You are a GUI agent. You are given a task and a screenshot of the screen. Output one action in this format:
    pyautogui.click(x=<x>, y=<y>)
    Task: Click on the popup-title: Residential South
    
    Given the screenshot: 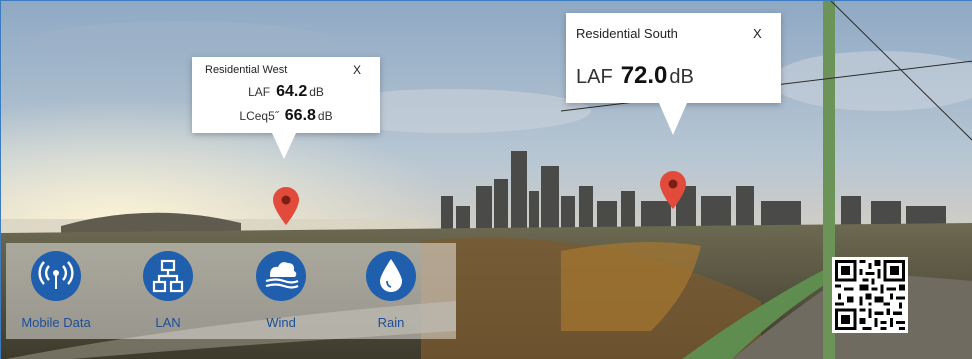 What is the action you would take?
    pyautogui.click(x=627, y=33)
    